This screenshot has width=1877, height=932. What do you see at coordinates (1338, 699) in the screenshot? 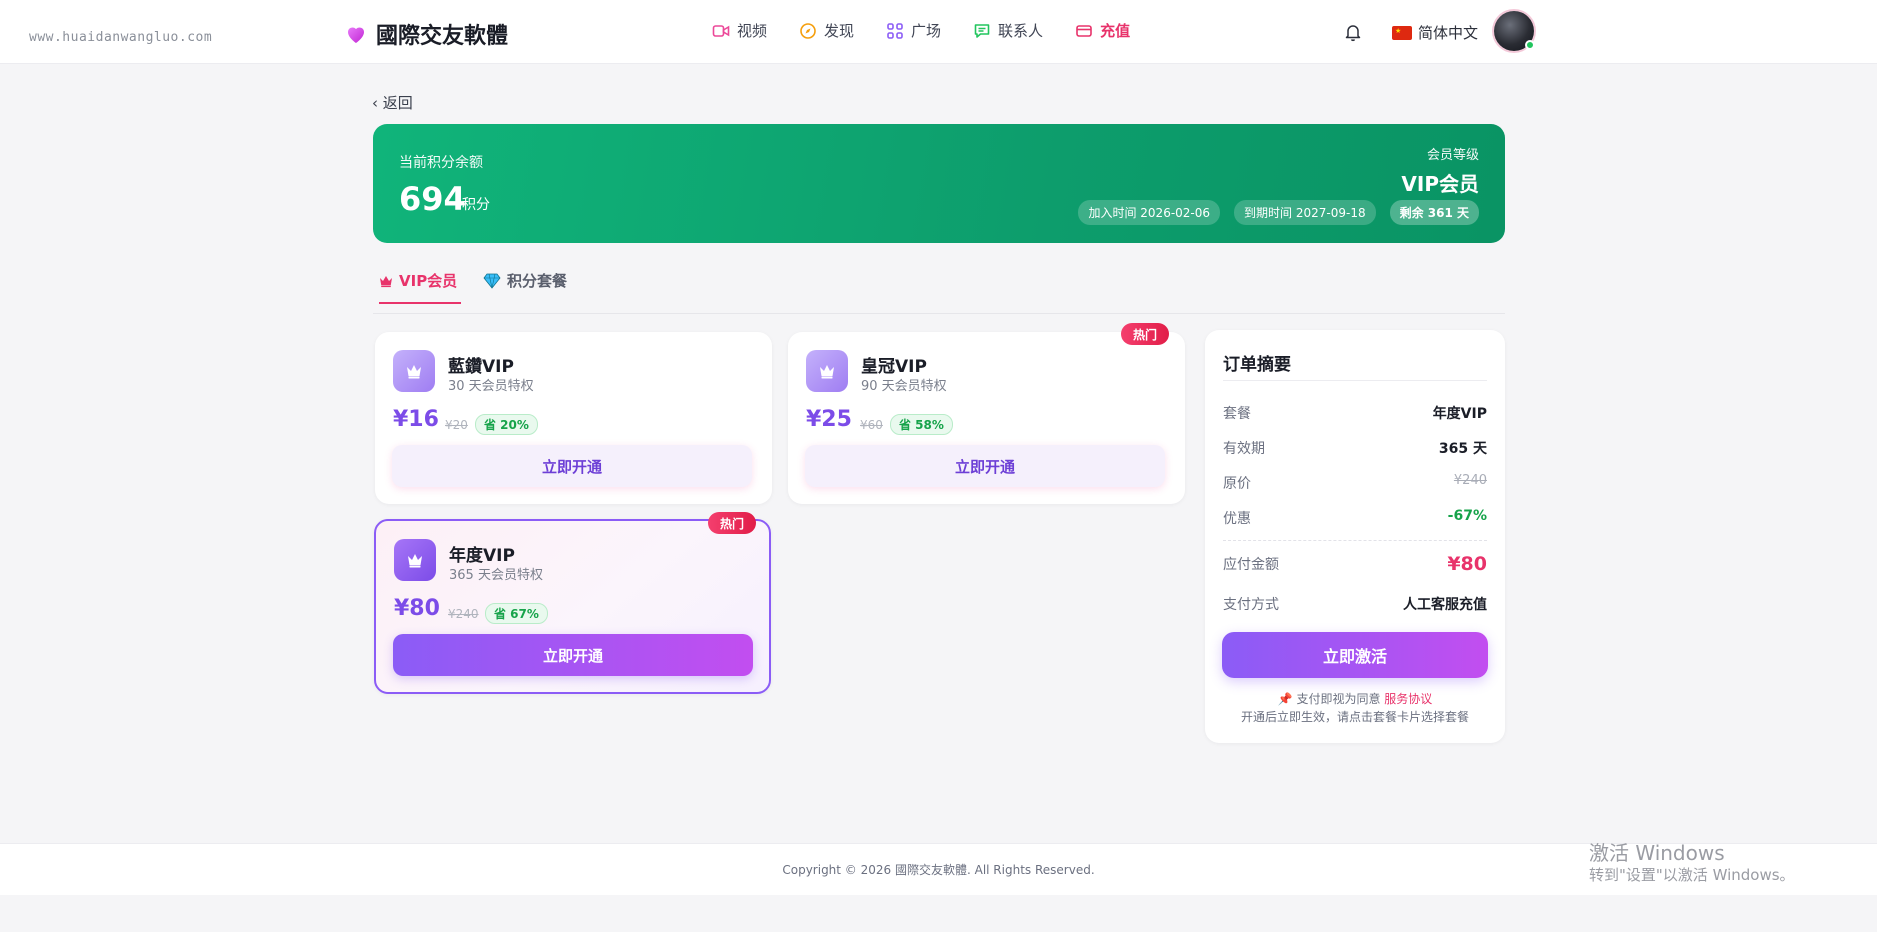
I see `agreement-label: 支付即视为同意` at bounding box center [1338, 699].